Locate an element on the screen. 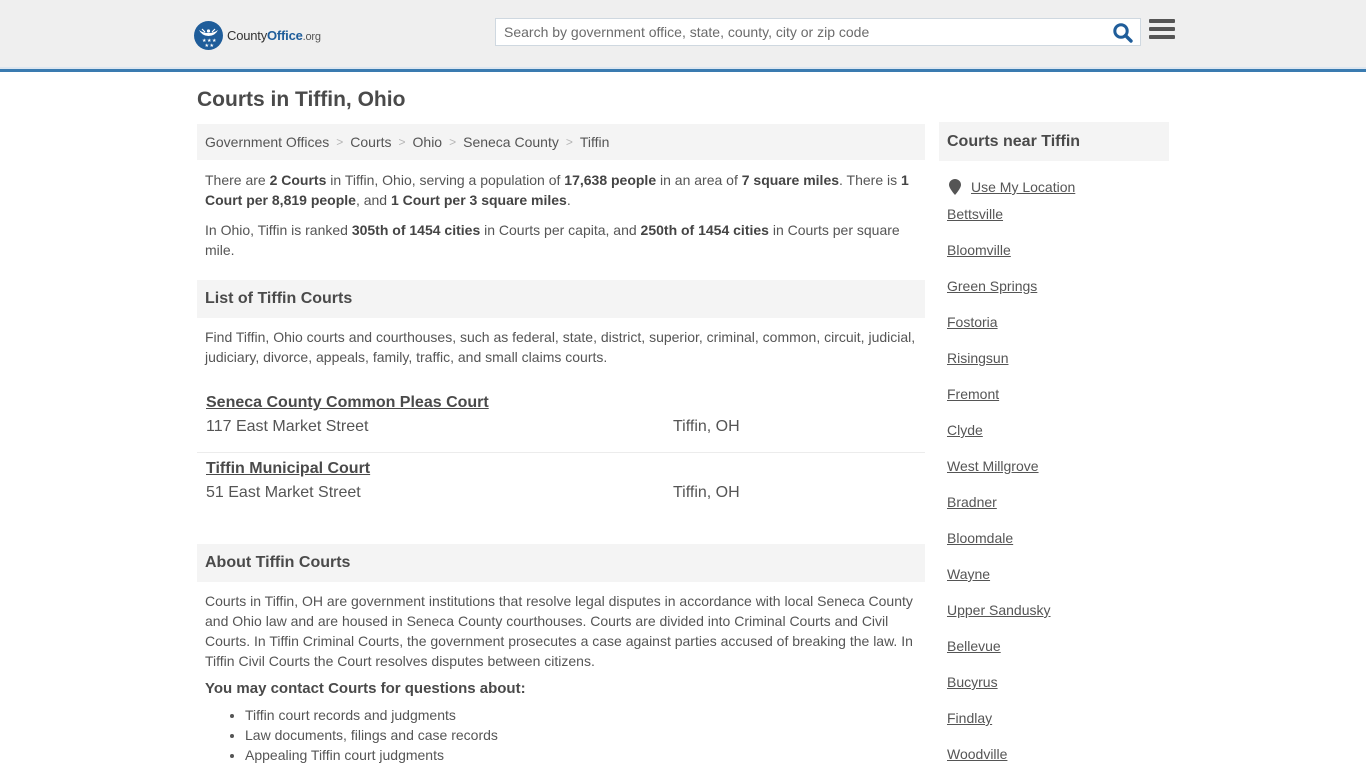  site-header: ★ ★ ★ ★ ★ CountyOffice.org is located at coordinates (683, 36).